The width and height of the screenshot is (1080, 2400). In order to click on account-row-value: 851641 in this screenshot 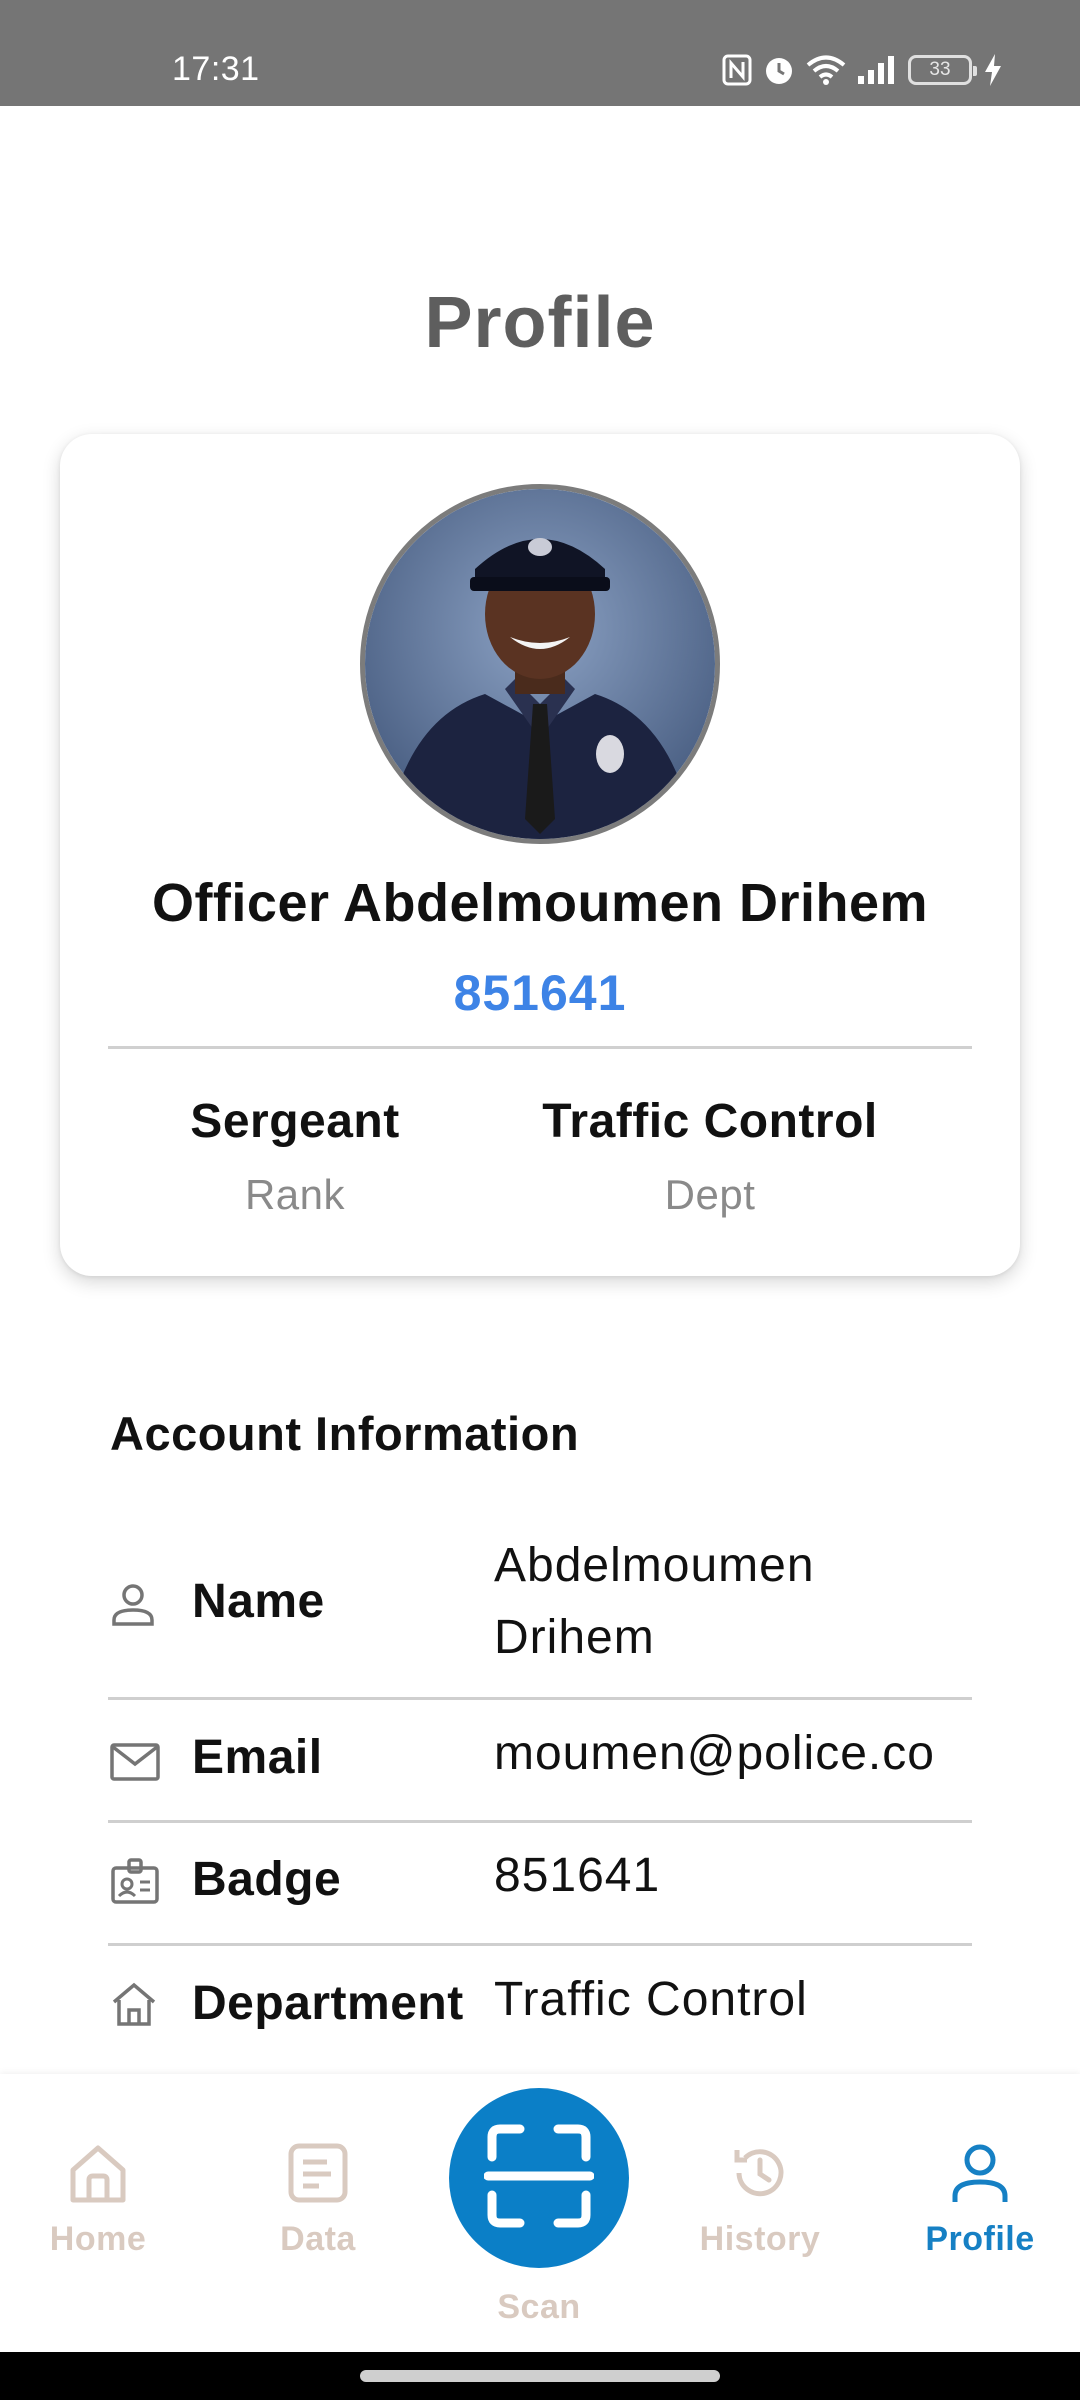, I will do `click(577, 1875)`.